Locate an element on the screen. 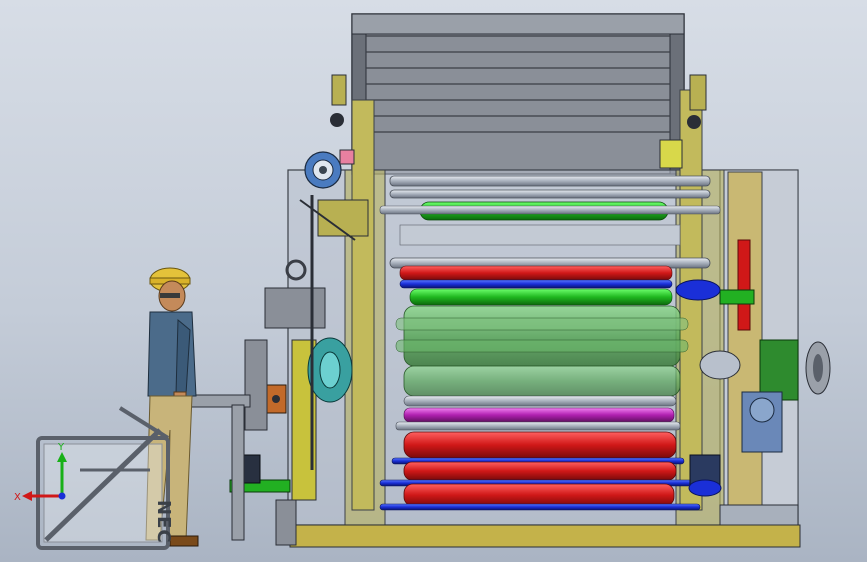 The width and height of the screenshot is (867, 562). triad-y-label: Y is located at coordinates (61, 447).